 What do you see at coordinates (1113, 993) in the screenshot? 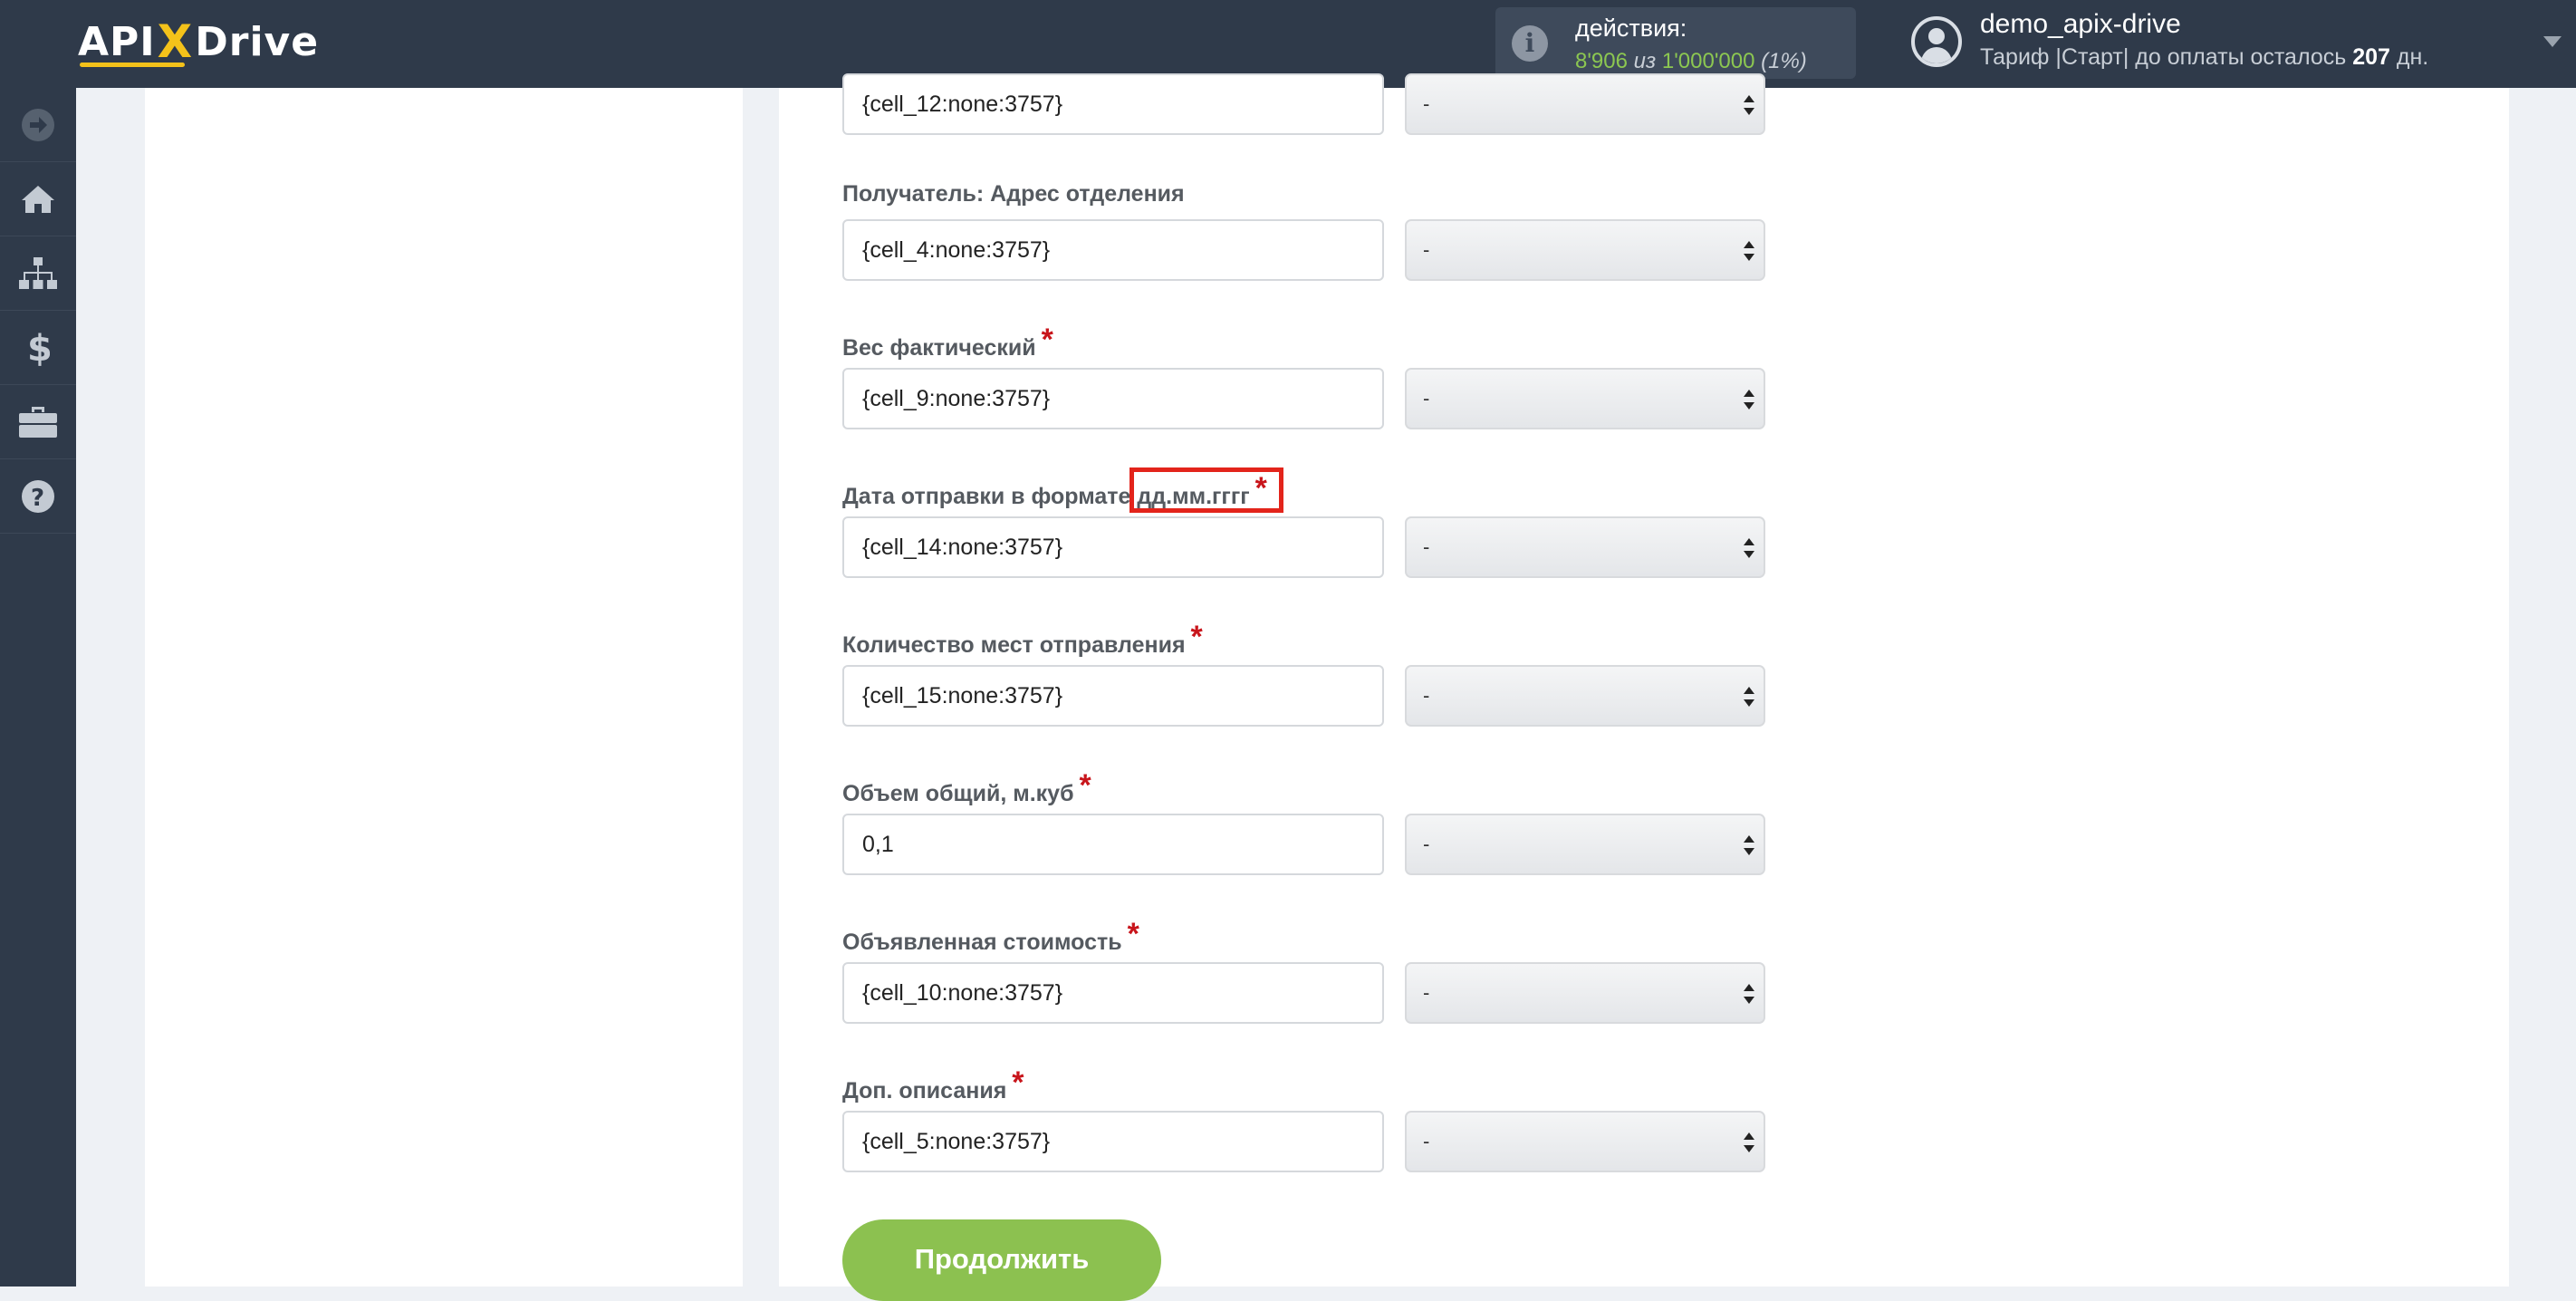
I see `field-input: {cell_10:none:3757}` at bounding box center [1113, 993].